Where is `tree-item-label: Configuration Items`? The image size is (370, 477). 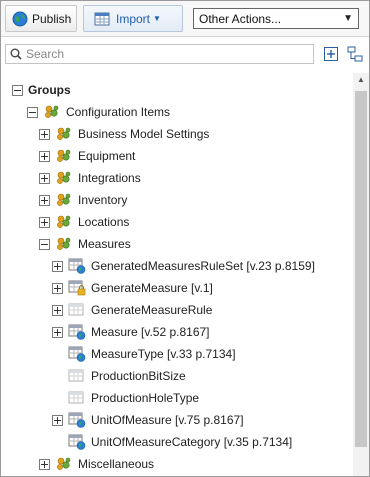 tree-item-label: Configuration Items is located at coordinates (118, 112).